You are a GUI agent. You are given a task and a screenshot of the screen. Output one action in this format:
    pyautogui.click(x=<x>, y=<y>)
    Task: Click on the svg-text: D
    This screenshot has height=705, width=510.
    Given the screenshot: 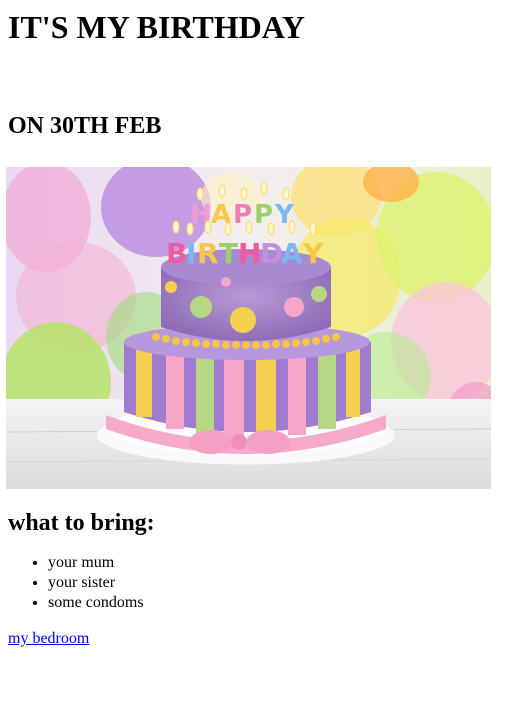 What is the action you would take?
    pyautogui.click(x=271, y=253)
    